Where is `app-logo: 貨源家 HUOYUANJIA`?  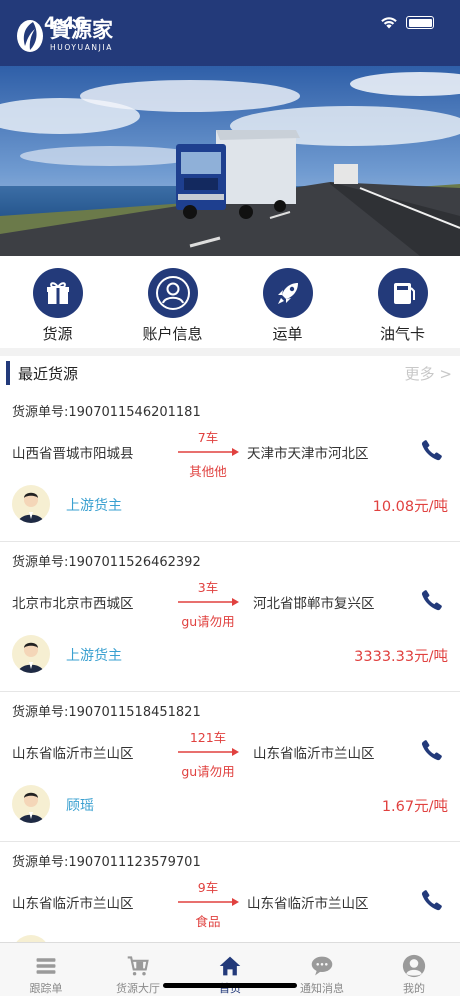
app-logo: 貨源家 HUOYUANJIA is located at coordinates (63, 36).